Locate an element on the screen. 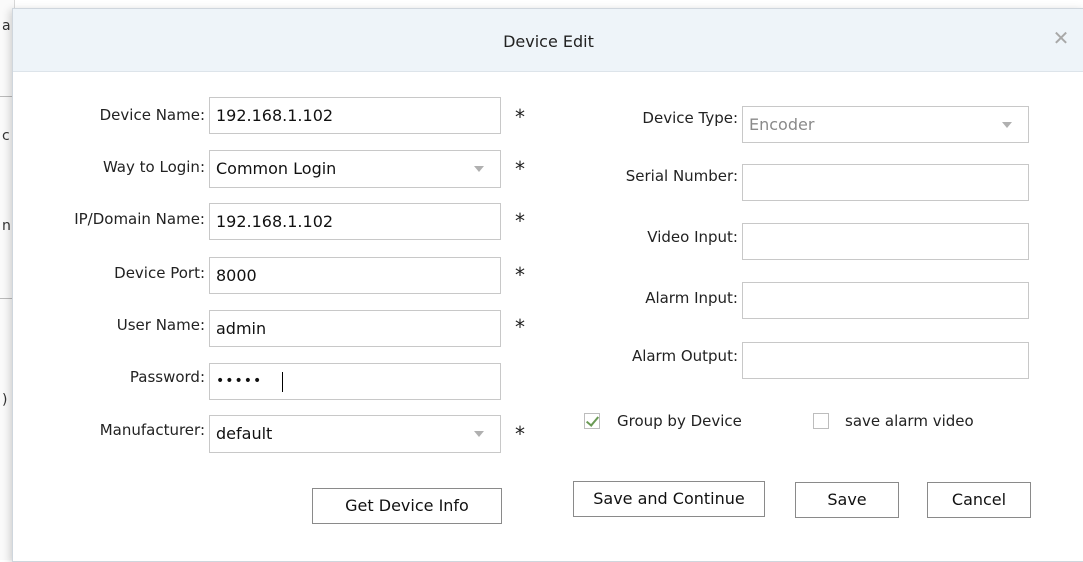 This screenshot has height=562, width=1083. save-alarm-video-label: save alarm video is located at coordinates (909, 421).